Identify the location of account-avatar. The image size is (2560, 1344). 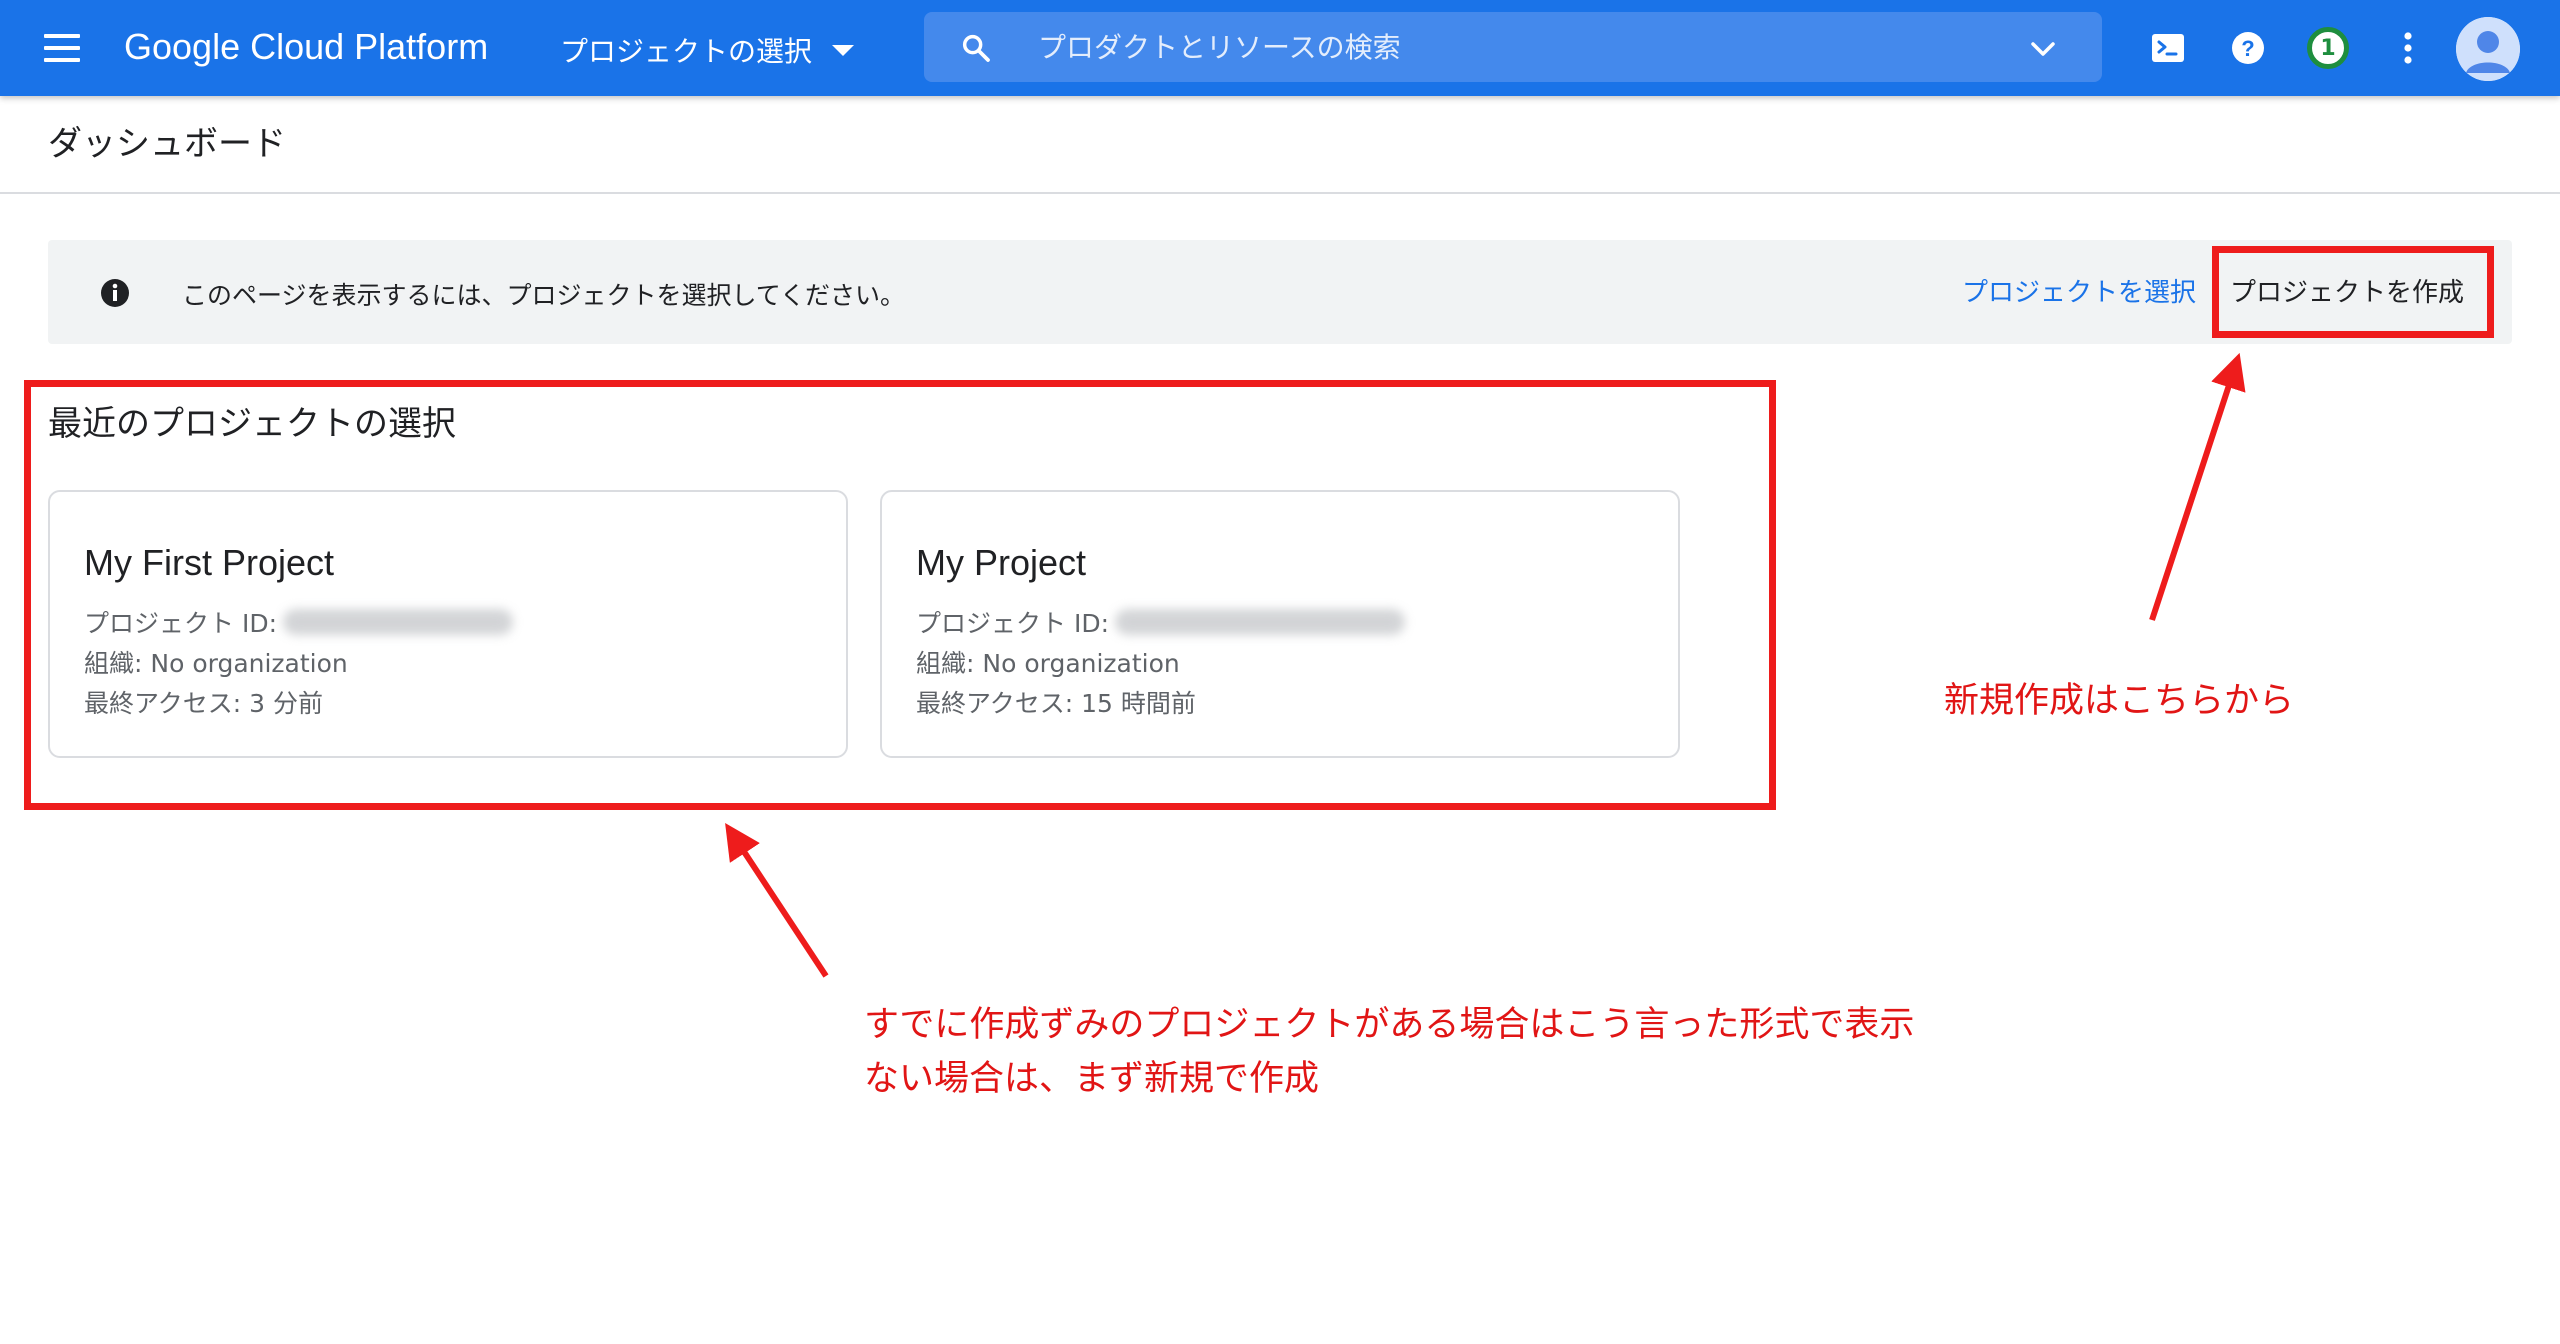
(2488, 49).